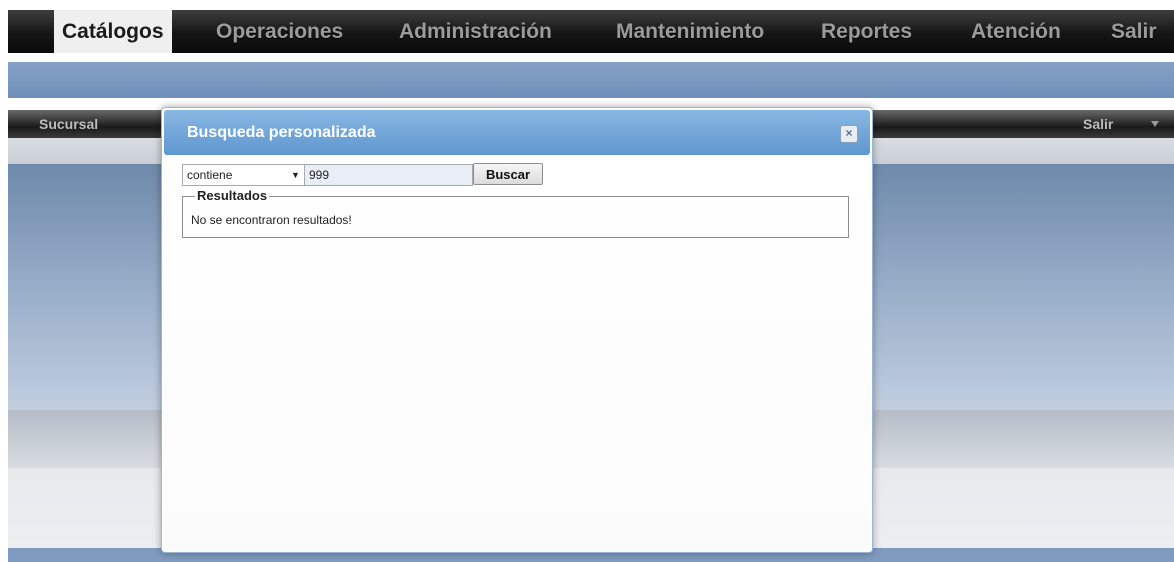  Describe the element at coordinates (68, 124) in the screenshot. I see `sub-item-sucursal: Sucursal` at that location.